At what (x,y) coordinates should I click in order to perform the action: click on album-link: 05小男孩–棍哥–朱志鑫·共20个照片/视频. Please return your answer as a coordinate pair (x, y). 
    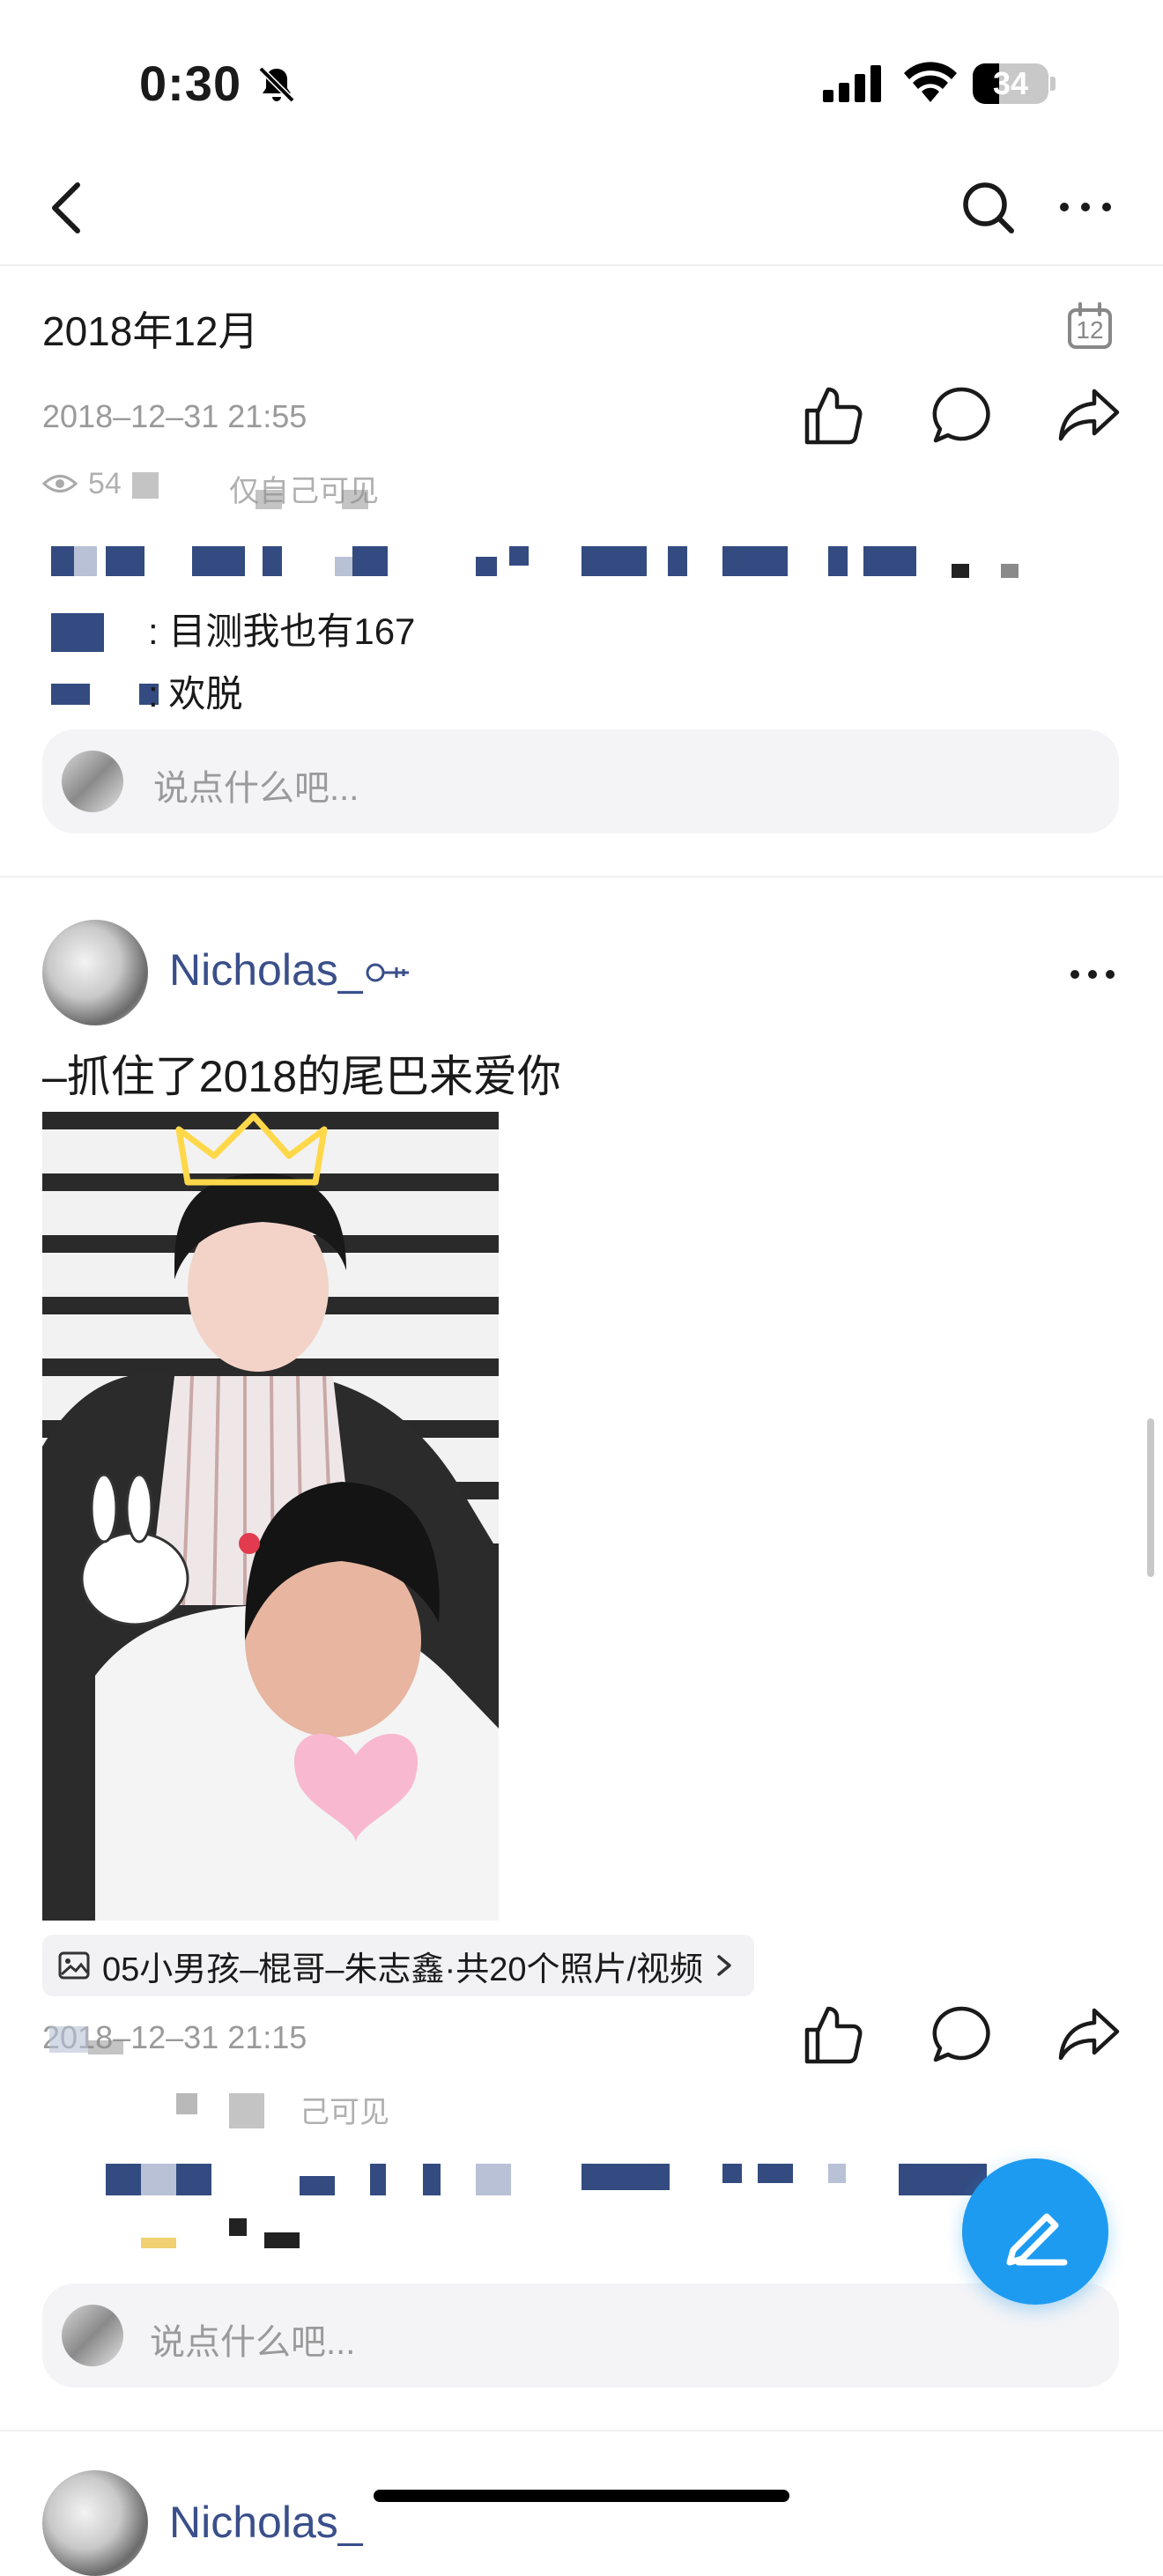
    Looking at the image, I should click on (398, 1966).